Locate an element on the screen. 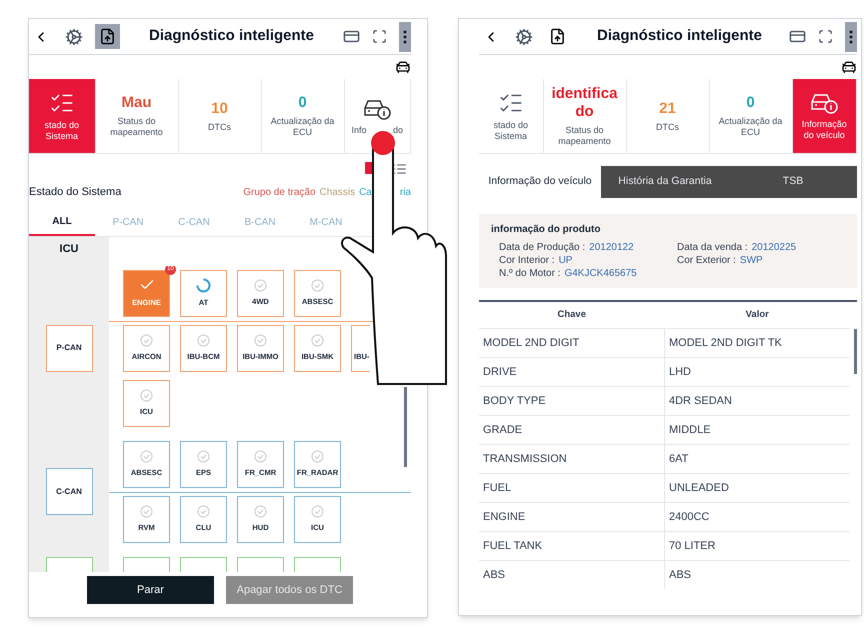  field-value: G4KJCK465675 is located at coordinates (600, 273).